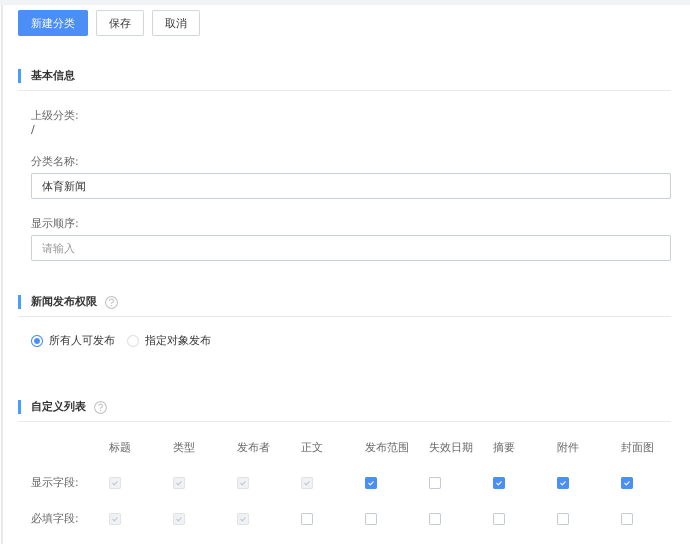  What do you see at coordinates (73, 340) in the screenshot?
I see `radio-option: 所有人可发布` at bounding box center [73, 340].